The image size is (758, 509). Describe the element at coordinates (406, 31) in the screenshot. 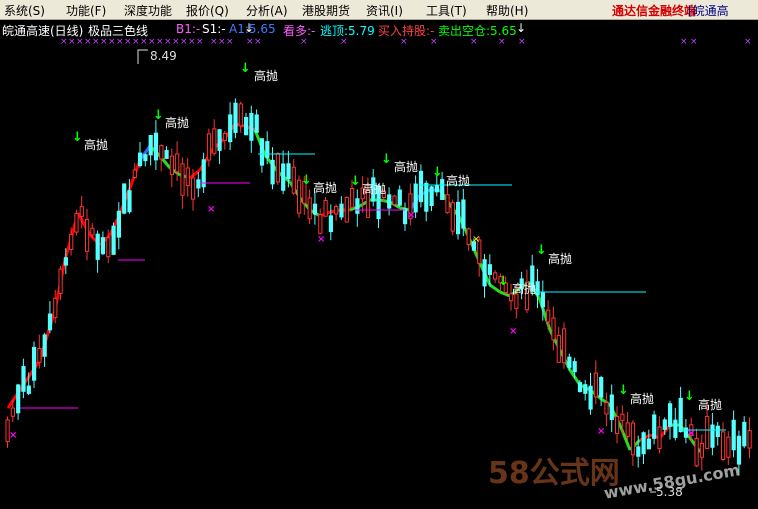

I see `buy-hold-label: 买入持股:-` at that location.